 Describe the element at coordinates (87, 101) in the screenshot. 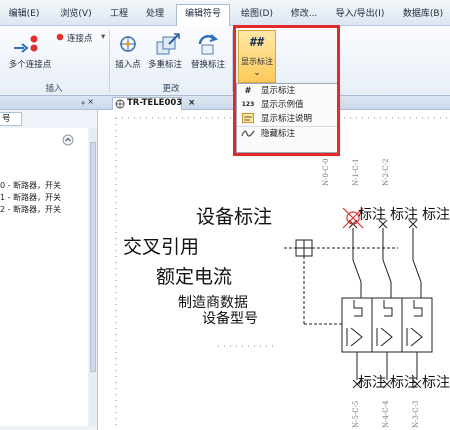

I see `pin-close-icon: ᵩ ×` at that location.